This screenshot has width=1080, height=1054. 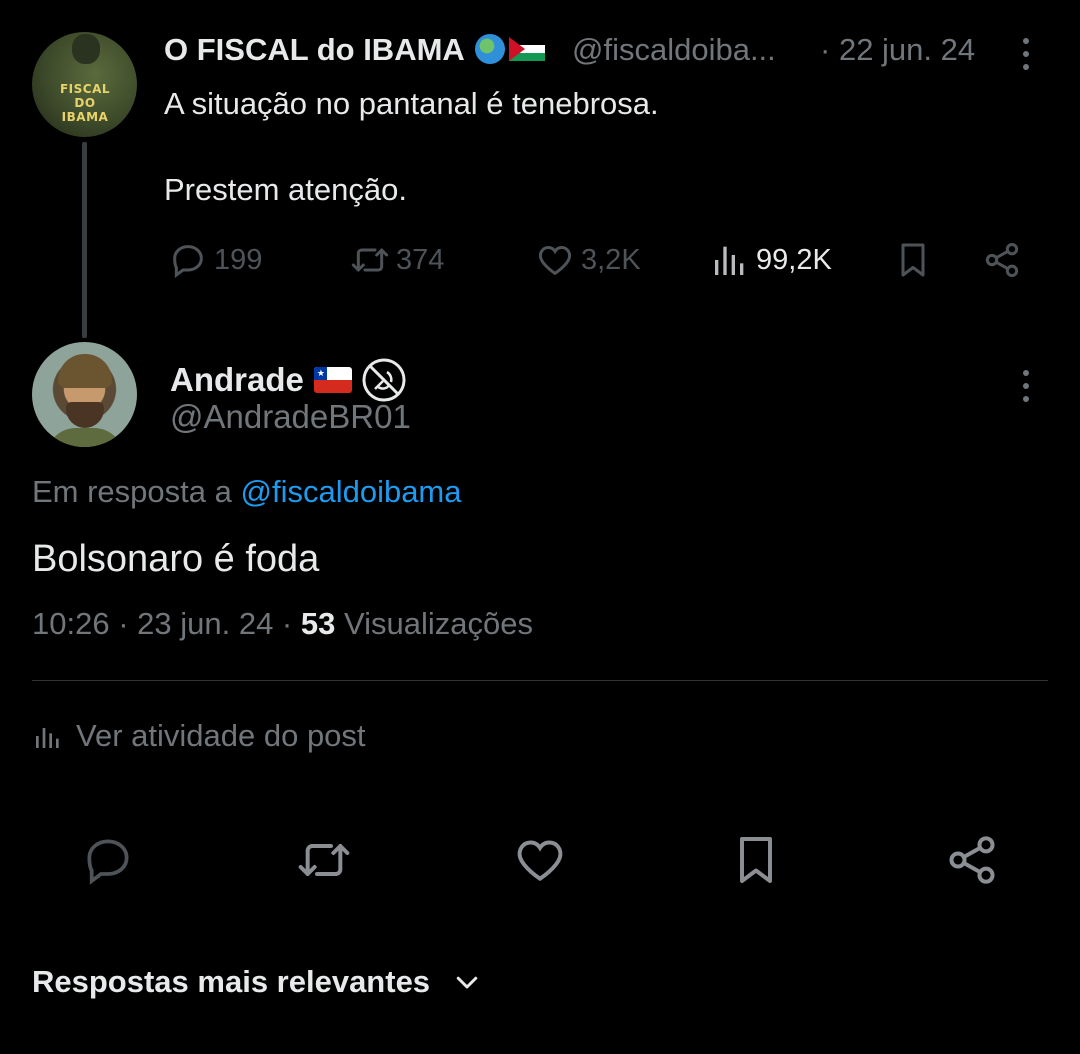 I want to click on bookmark-button, so click(x=756, y=860).